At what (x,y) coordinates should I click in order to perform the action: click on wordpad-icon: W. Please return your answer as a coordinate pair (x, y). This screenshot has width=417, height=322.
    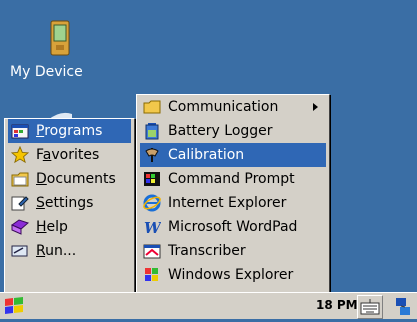
    Looking at the image, I should click on (152, 227).